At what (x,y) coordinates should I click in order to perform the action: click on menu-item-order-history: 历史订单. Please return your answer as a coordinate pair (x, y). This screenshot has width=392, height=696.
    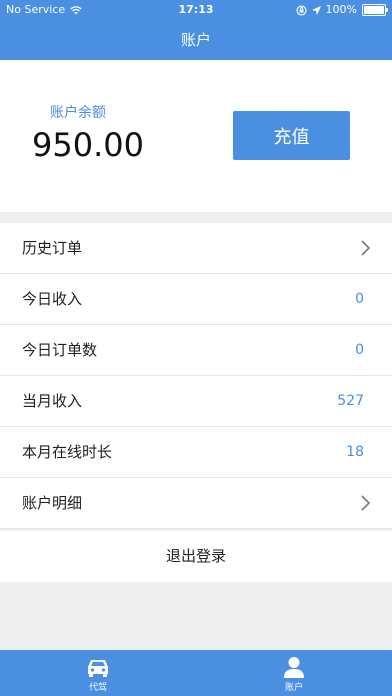
    Looking at the image, I should click on (196, 248).